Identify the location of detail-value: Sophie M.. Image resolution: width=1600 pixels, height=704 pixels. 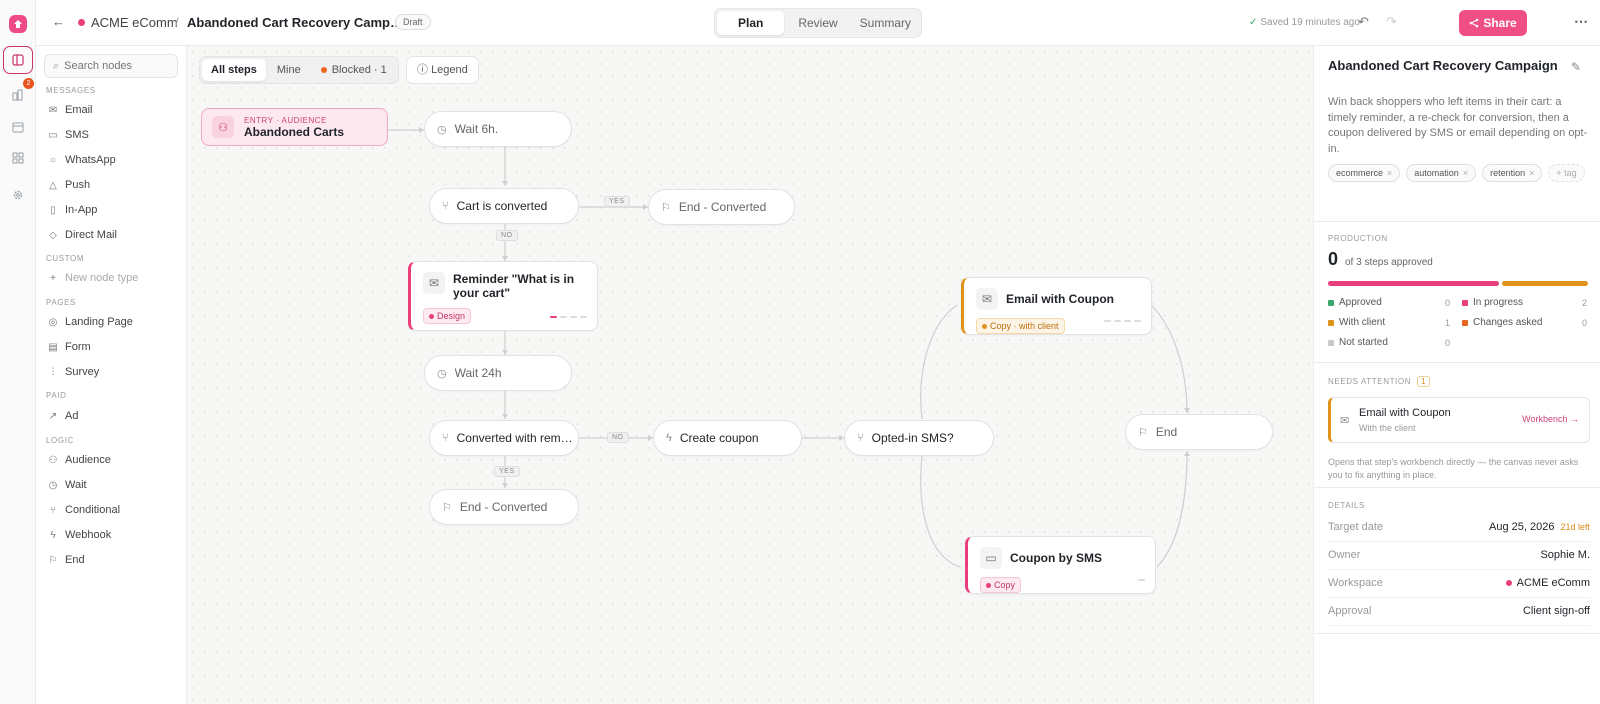
(1565, 555).